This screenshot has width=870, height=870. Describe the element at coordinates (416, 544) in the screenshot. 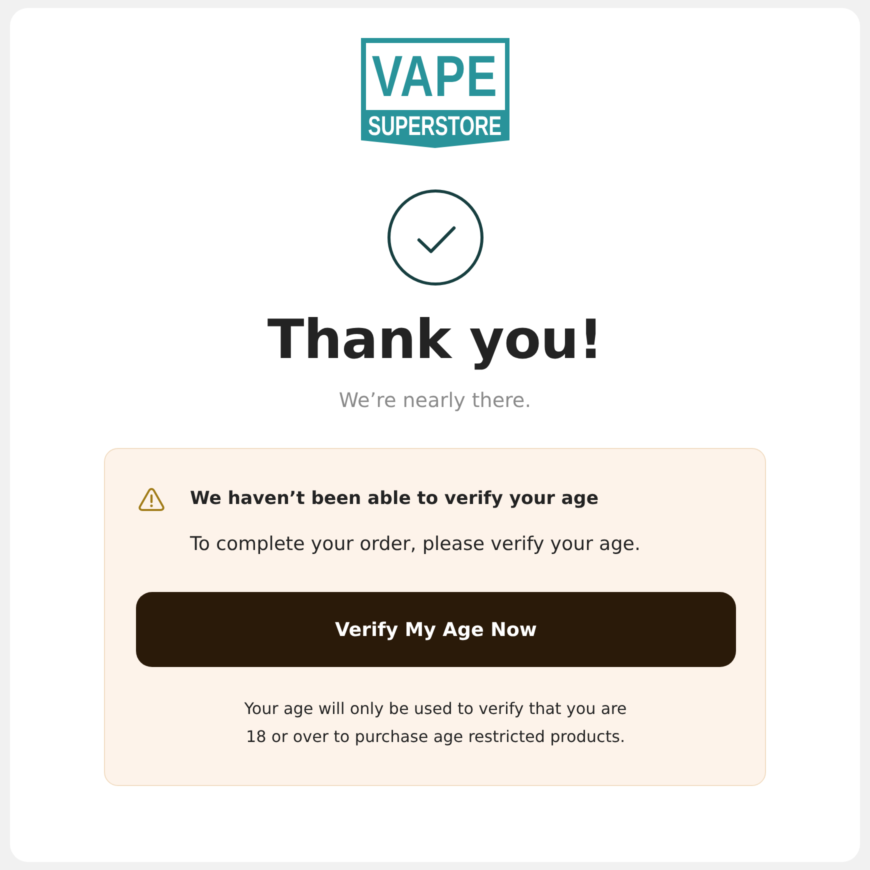

I see `notice-message: To complete your order, please verify your age.` at that location.